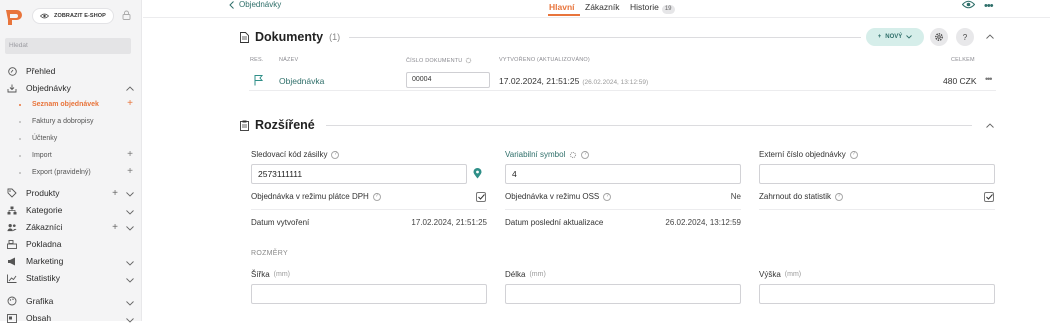 The height and width of the screenshot is (323, 1050). I want to click on tracking-code-label: Sledovací kód zásilky ?, so click(295, 154).